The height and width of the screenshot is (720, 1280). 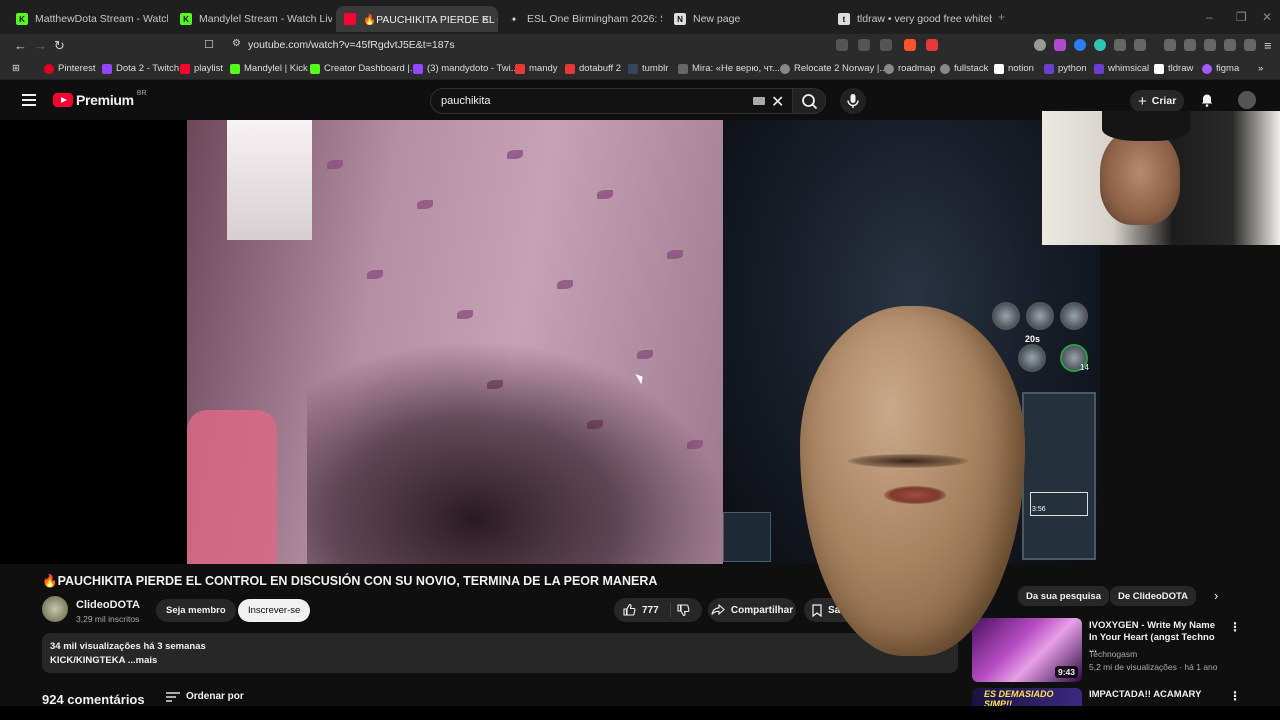 What do you see at coordinates (1059, 476) in the screenshot?
I see `game-minimap: 3:56` at bounding box center [1059, 476].